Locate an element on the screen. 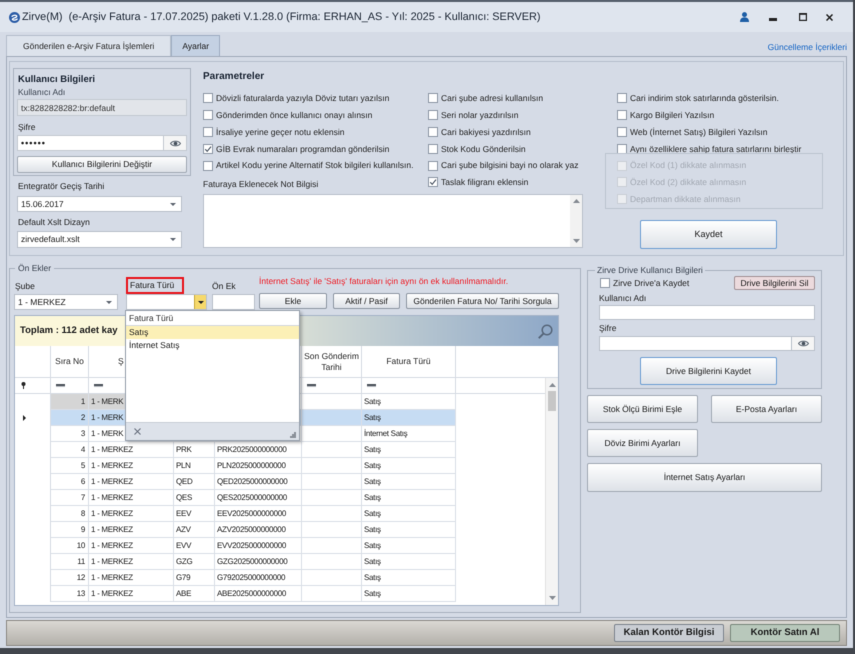 Image resolution: width=855 pixels, height=654 pixels. username-field: tx:8282828282:br:default is located at coordinates (102, 107).